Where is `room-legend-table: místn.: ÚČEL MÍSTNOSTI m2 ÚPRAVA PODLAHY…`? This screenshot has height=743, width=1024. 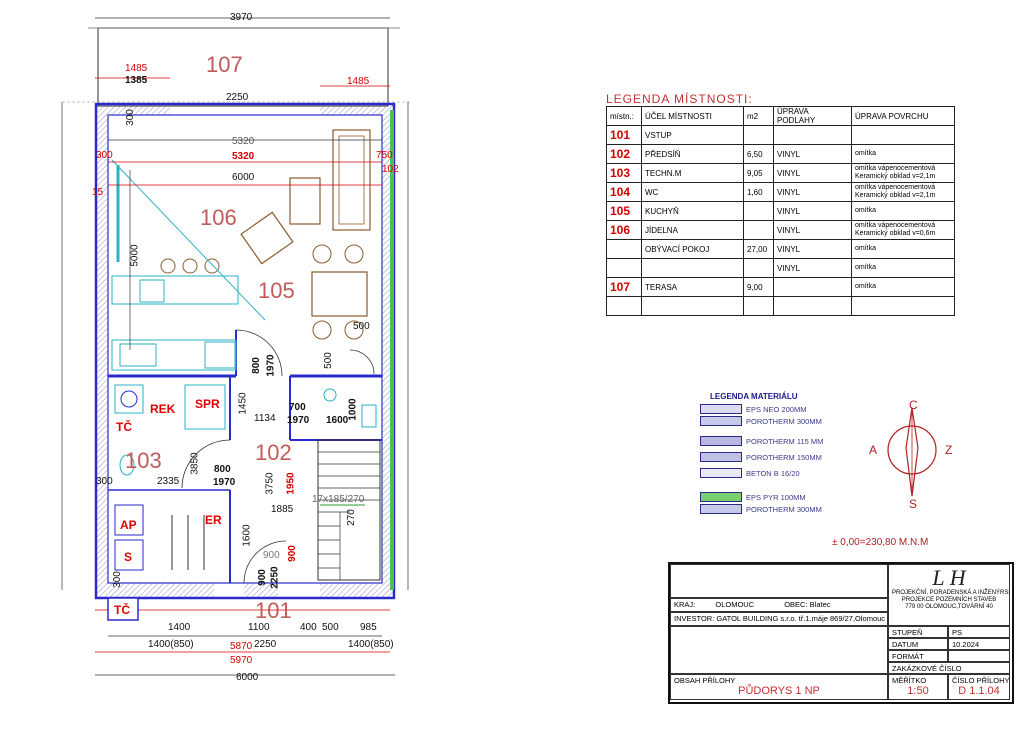 room-legend-table: místn.: ÚČEL MÍSTNOSTI m2 ÚPRAVA PODLAHY… is located at coordinates (780, 211).